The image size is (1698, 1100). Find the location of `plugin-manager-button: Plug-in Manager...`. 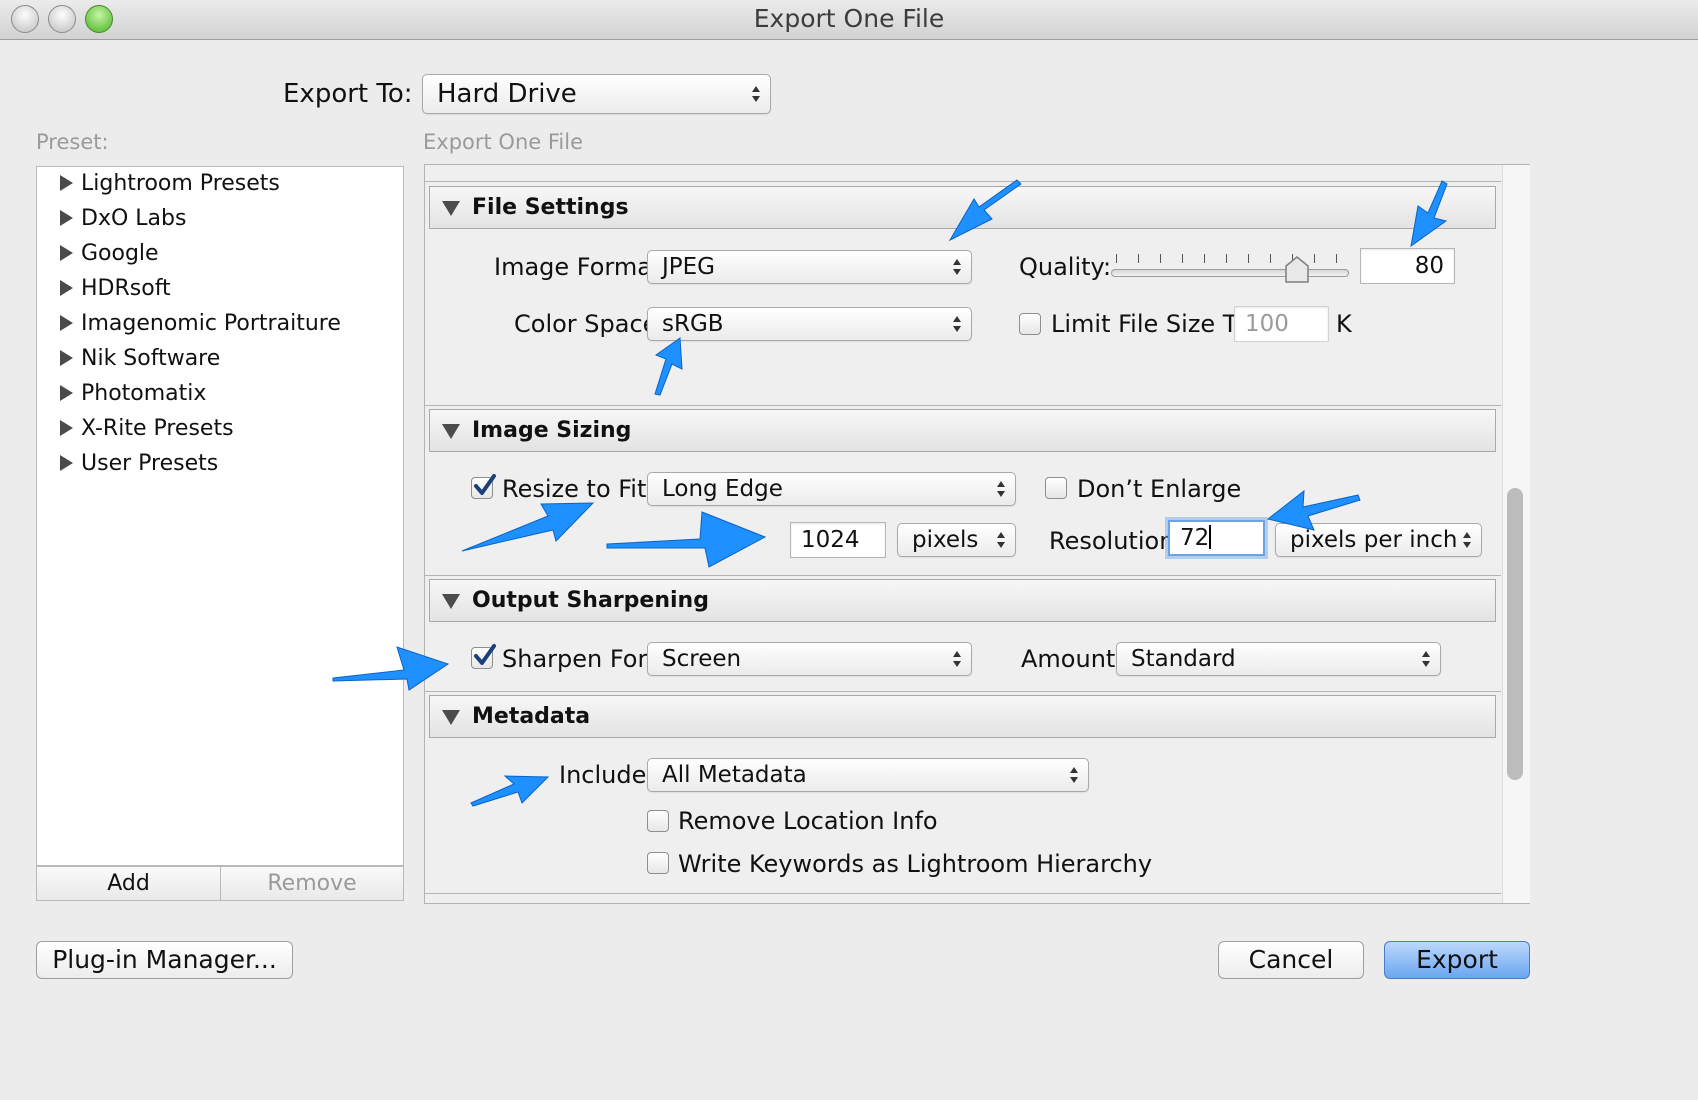

plugin-manager-button: Plug-in Manager... is located at coordinates (164, 960).